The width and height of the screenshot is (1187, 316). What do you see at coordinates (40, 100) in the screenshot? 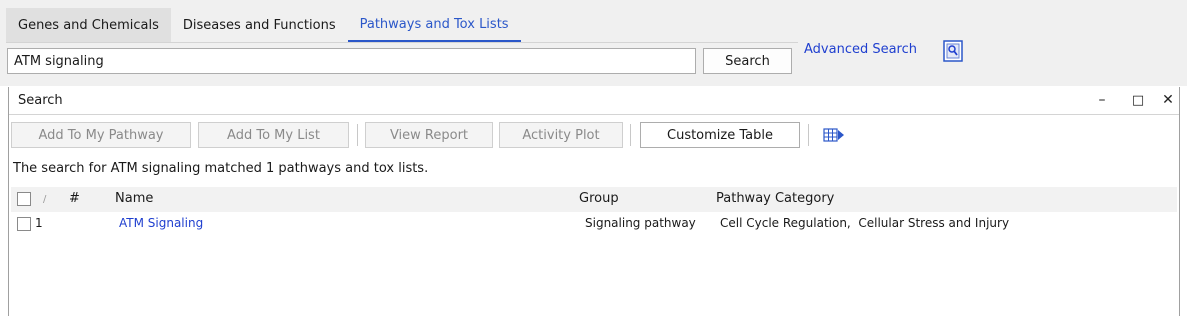
I see `panel-title: Search` at bounding box center [40, 100].